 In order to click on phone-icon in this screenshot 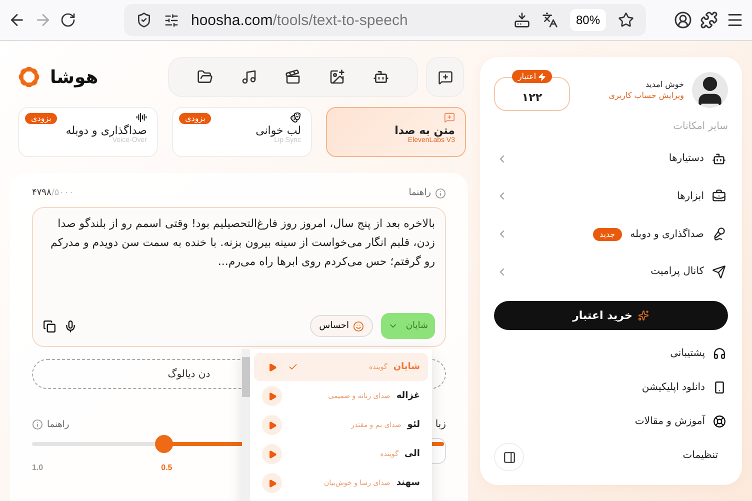, I will do `click(719, 387)`.